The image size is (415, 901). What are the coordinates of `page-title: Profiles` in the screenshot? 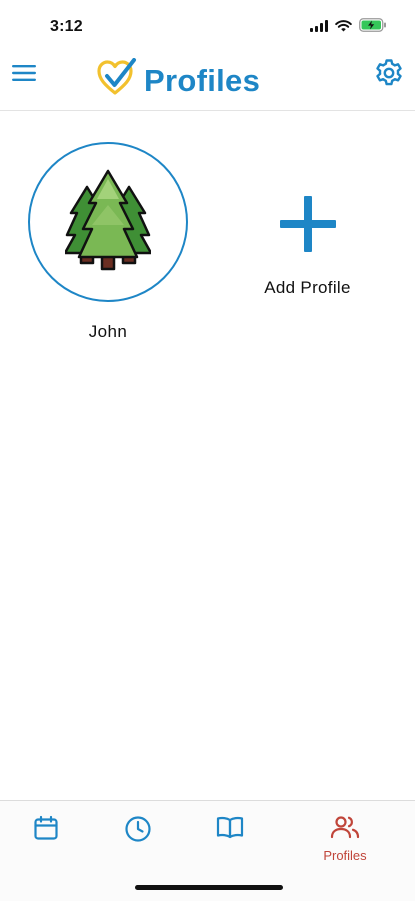 It's located at (202, 80).